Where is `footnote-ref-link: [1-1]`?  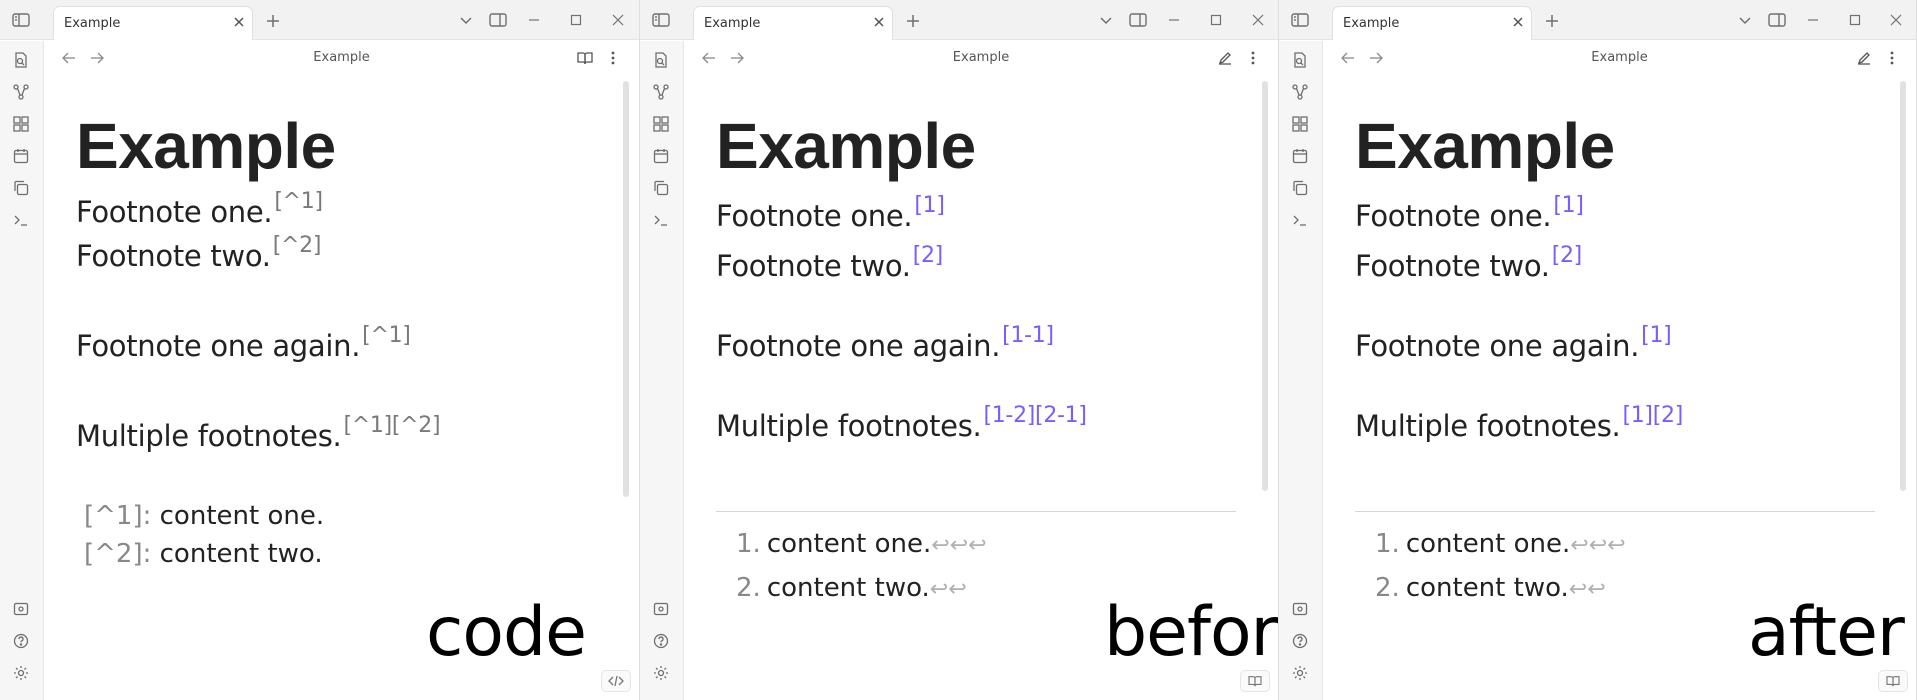 footnote-ref-link: [1-1] is located at coordinates (1028, 335).